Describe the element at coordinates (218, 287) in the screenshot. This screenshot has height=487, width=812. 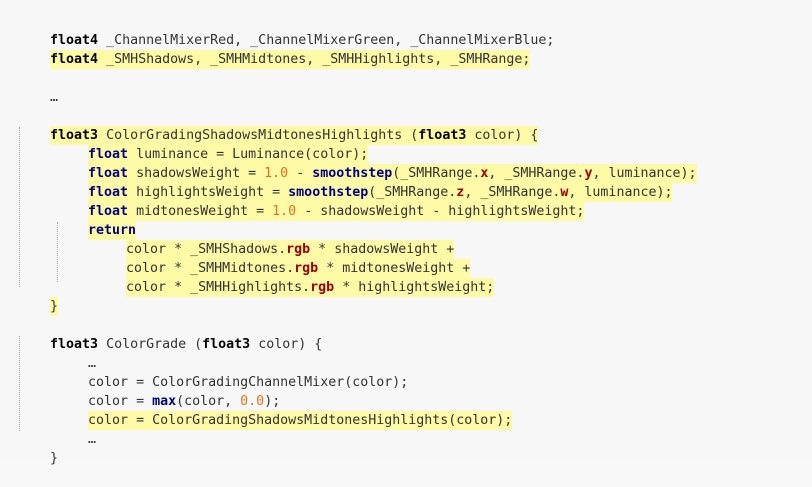
I see `code-token: color * _SMHHighlights.` at that location.